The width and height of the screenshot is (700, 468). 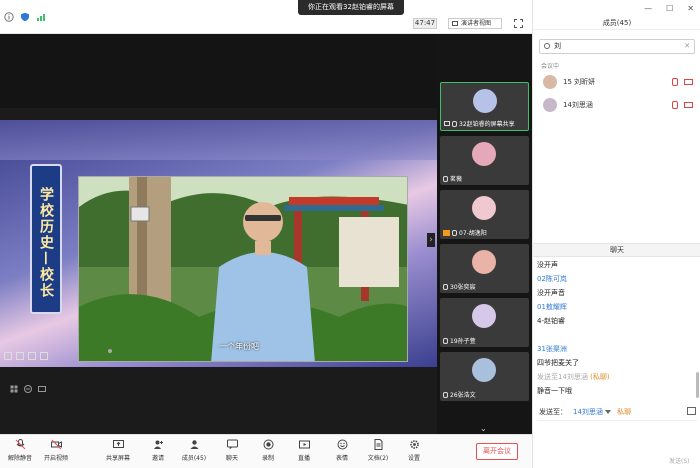 What do you see at coordinates (552, 279) in the screenshot?
I see `chat-sender: 02陈可岚` at bounding box center [552, 279].